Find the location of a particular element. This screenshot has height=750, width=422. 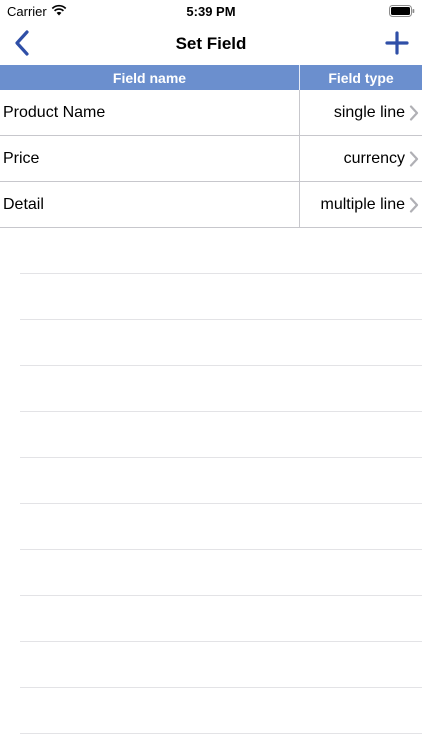

page-title: Set Field is located at coordinates (211, 43).